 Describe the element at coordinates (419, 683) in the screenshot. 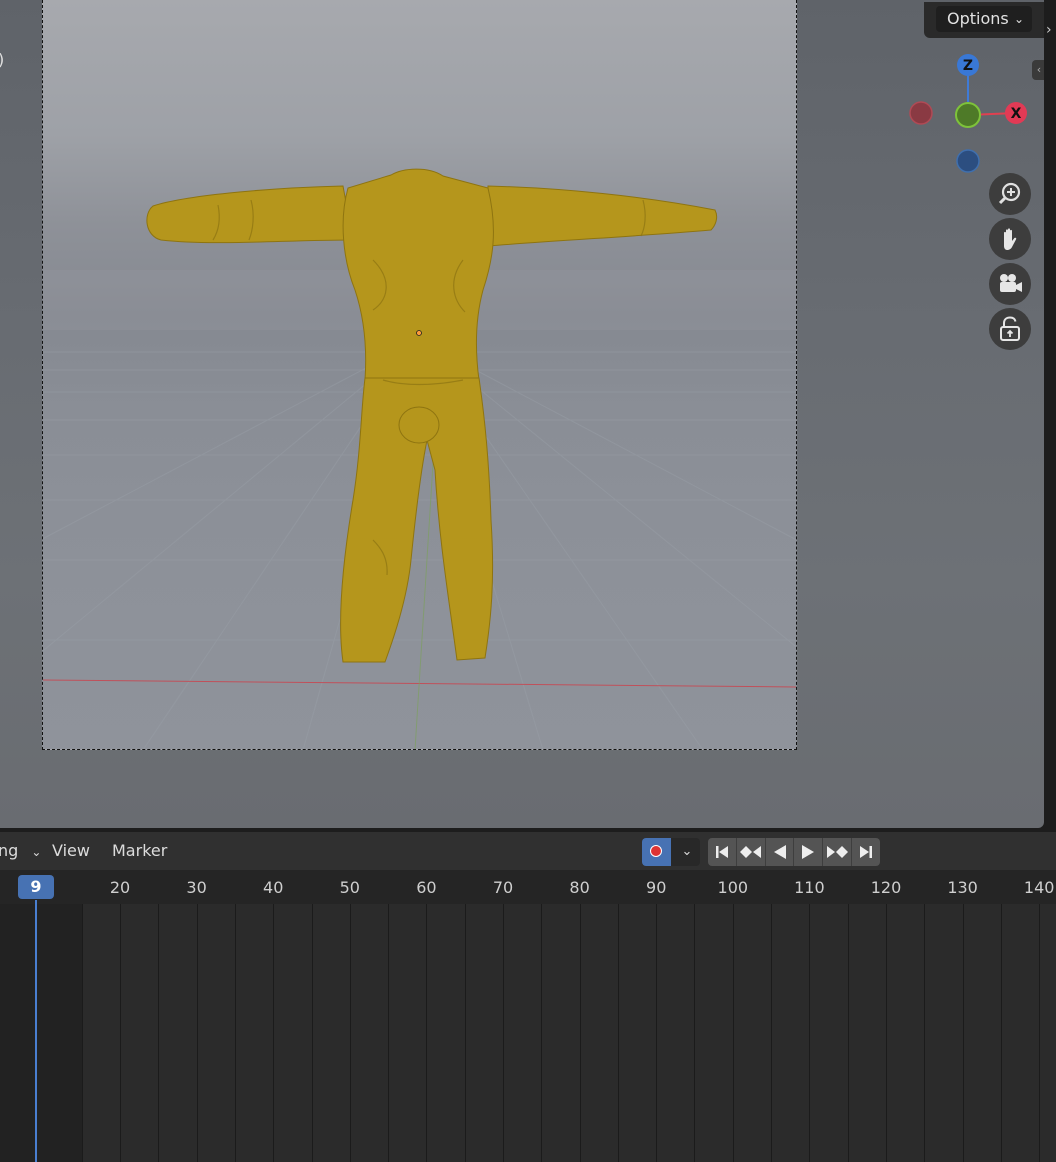

I see `x-axis-line` at that location.